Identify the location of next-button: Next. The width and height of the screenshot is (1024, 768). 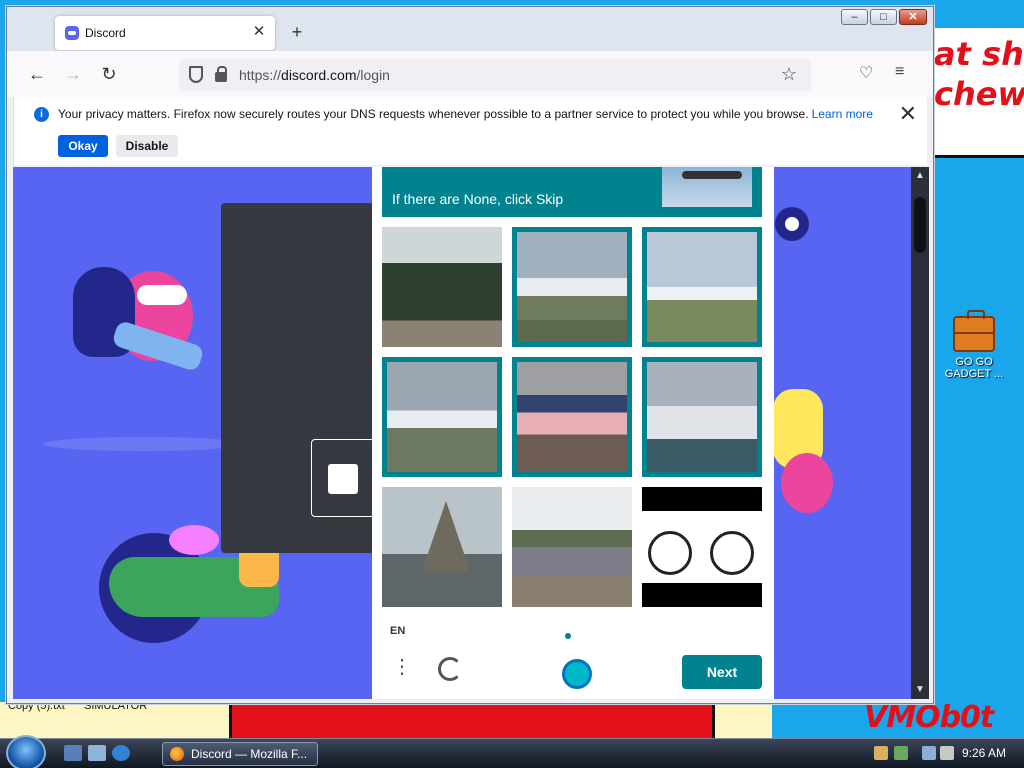
(722, 672).